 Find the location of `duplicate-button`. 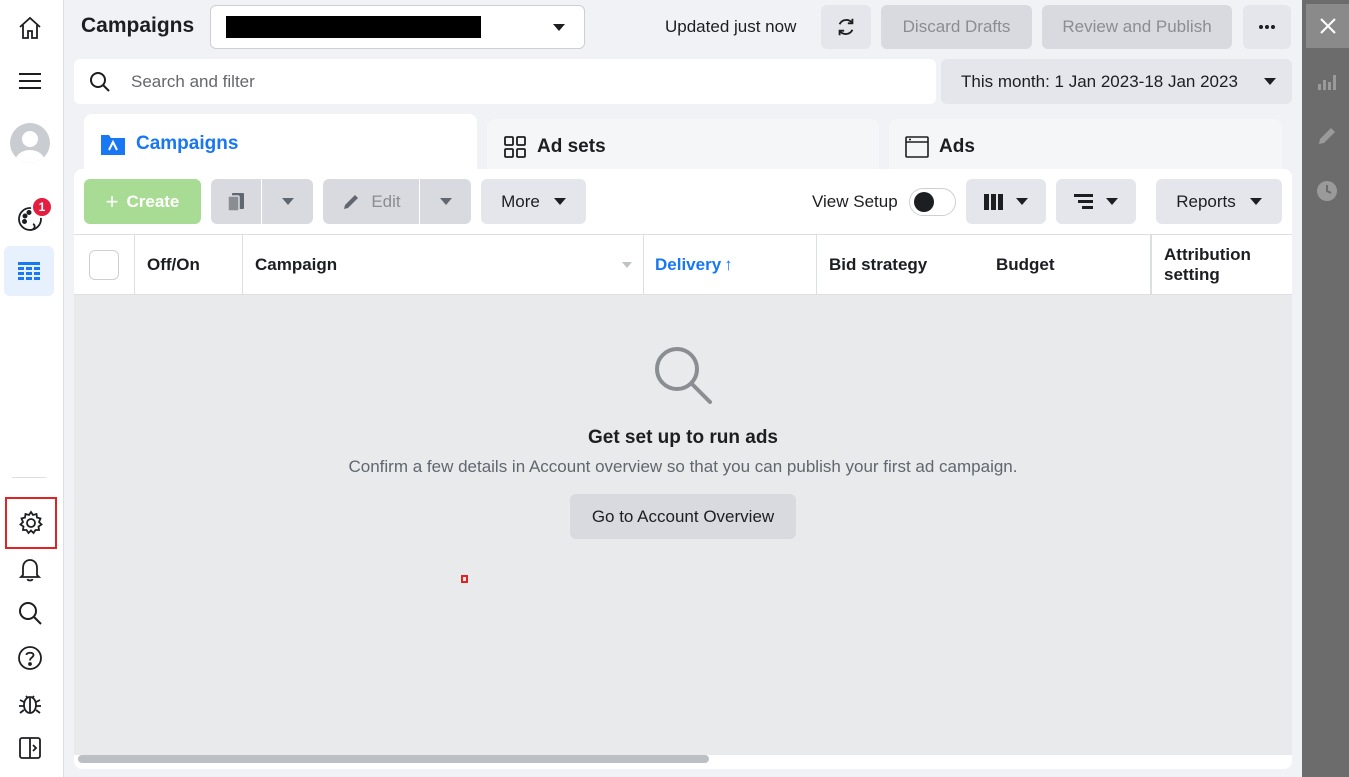

duplicate-button is located at coordinates (236, 201).